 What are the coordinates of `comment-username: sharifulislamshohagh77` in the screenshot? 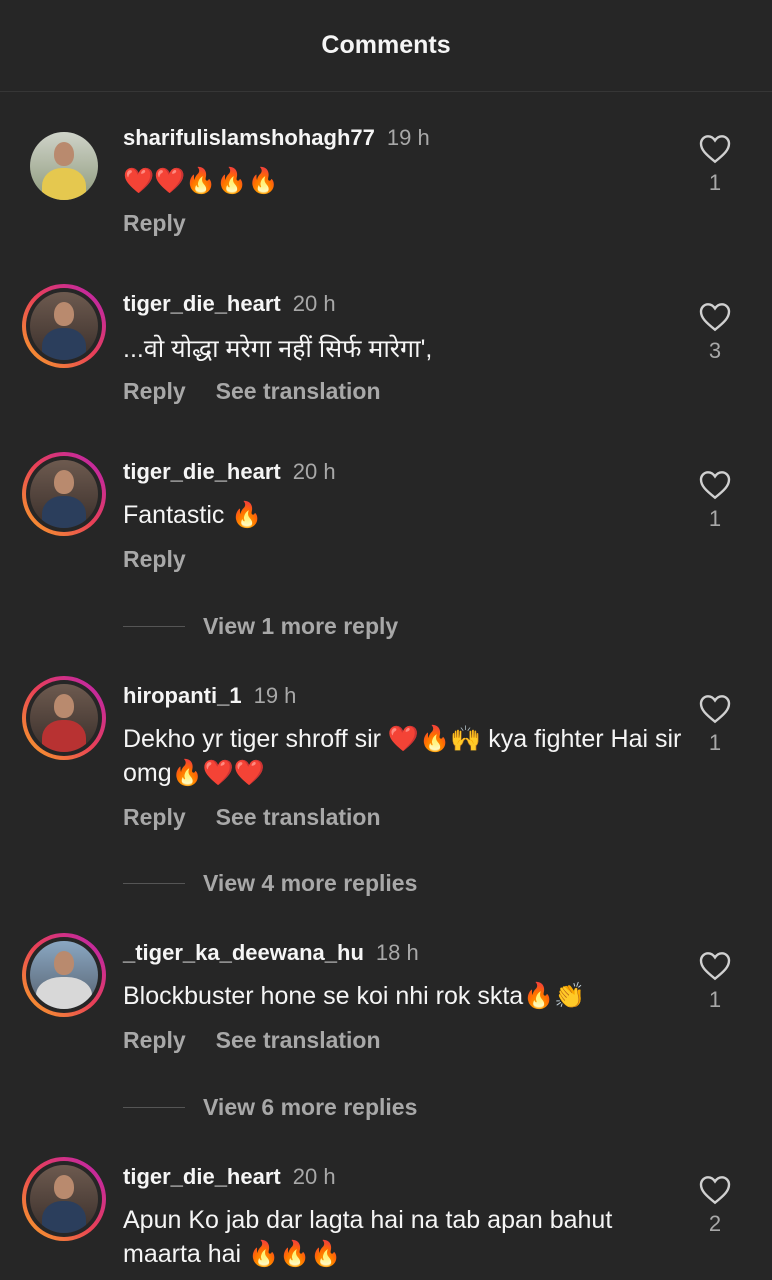 It's located at (249, 137).